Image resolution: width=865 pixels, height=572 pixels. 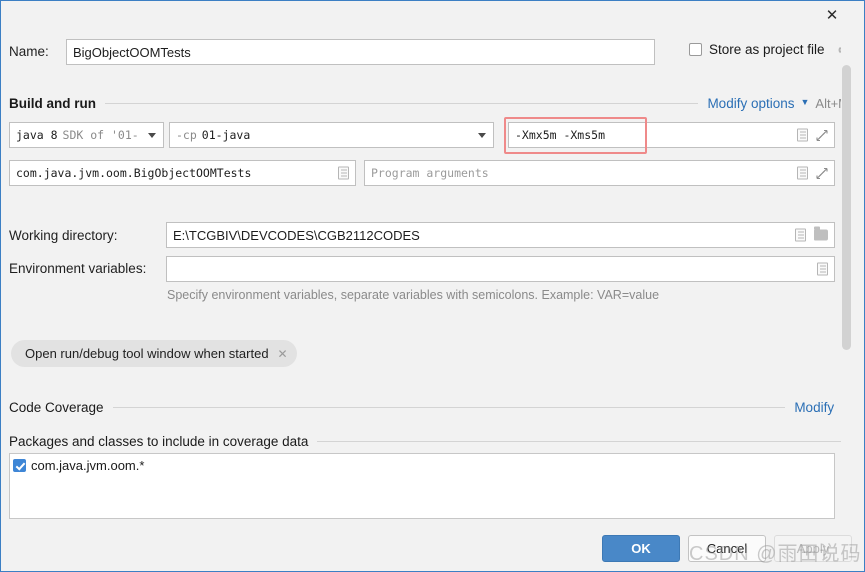 What do you see at coordinates (813, 548) in the screenshot?
I see `apply-button: Apply` at bounding box center [813, 548].